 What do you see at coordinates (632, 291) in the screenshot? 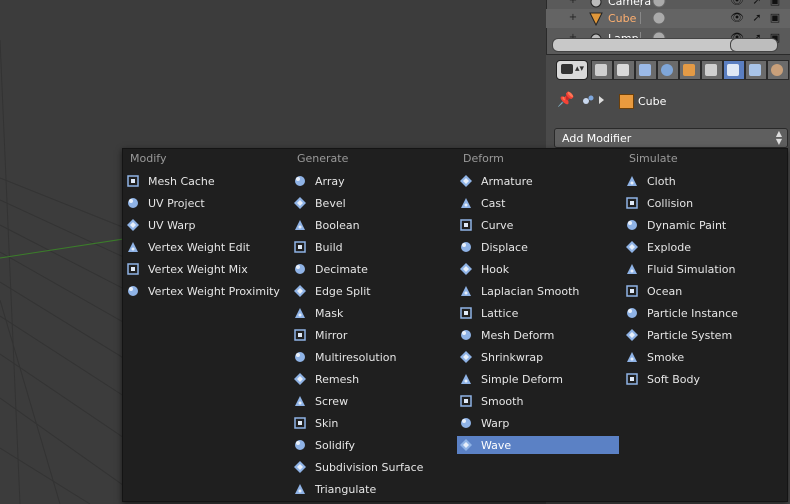
I see `ocean-icon` at bounding box center [632, 291].